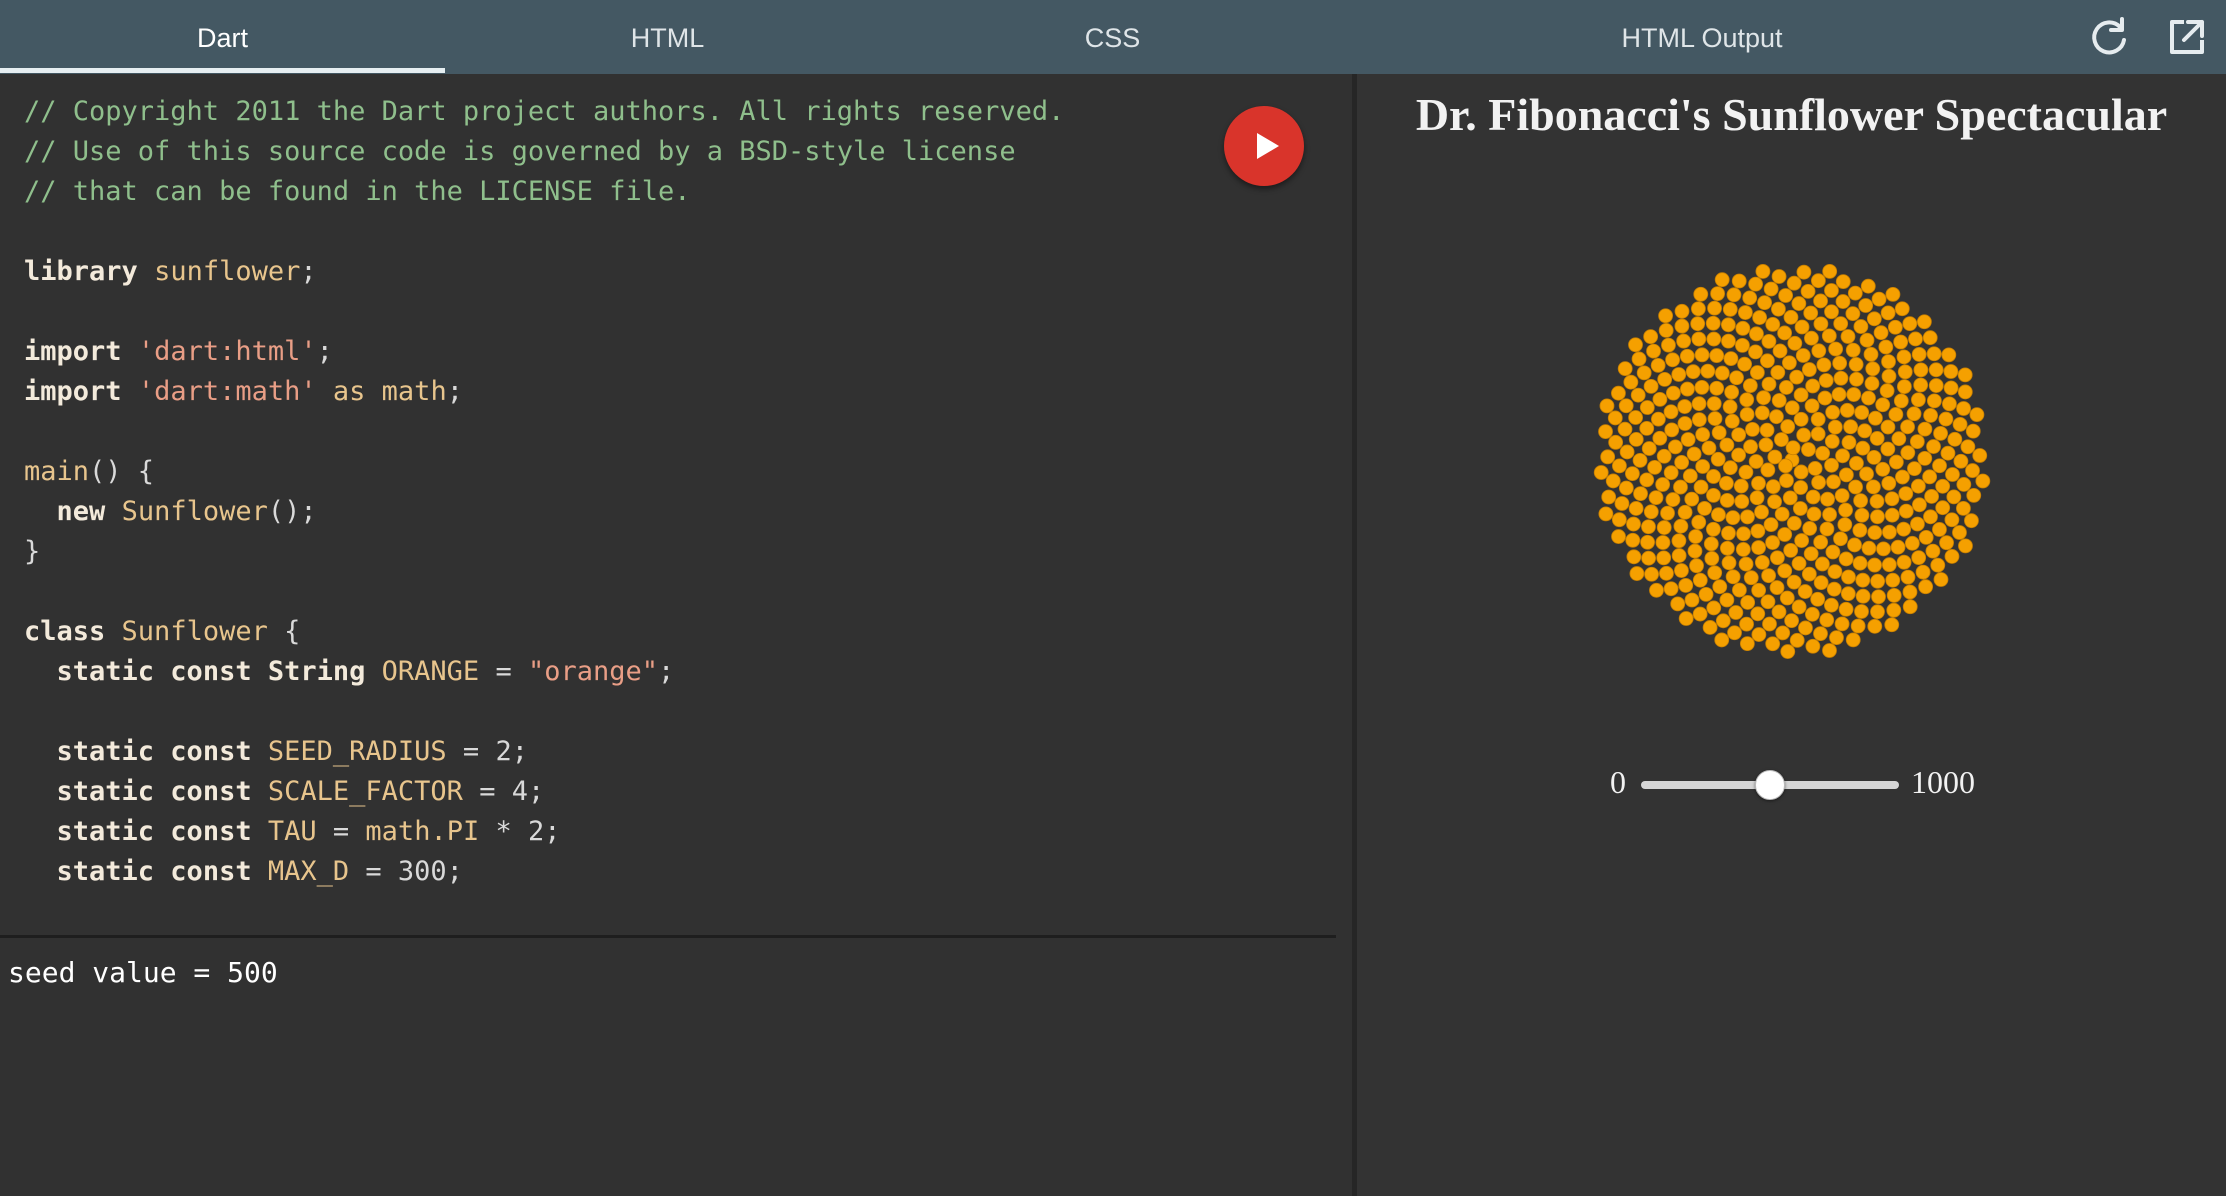  Describe the element at coordinates (1702, 37) in the screenshot. I see `tab-html-output: HTML Output` at that location.